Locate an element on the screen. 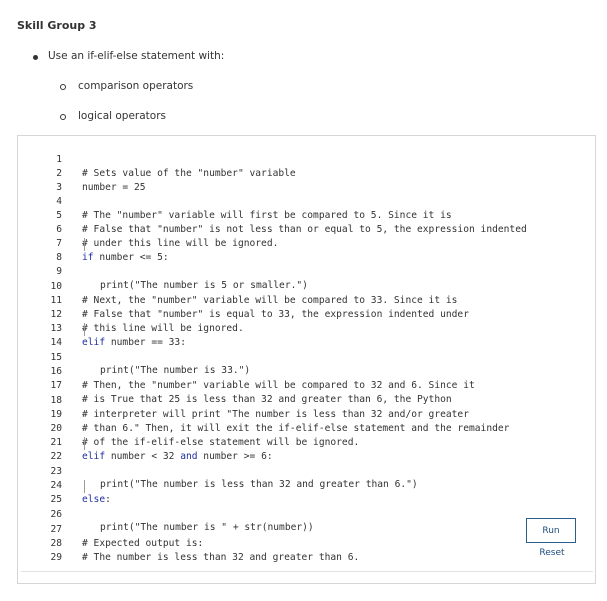 Image resolution: width=607 pixels, height=601 pixels. list-item: comparison operators is located at coordinates (127, 86).